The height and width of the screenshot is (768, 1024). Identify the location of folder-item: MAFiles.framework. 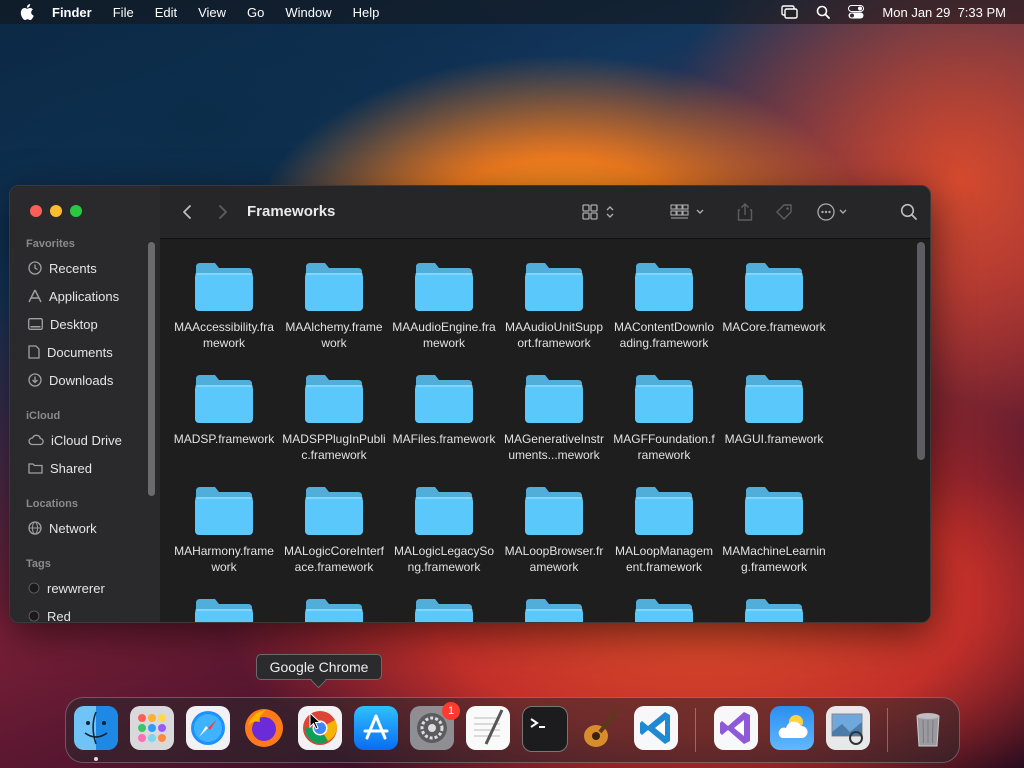
(444, 409).